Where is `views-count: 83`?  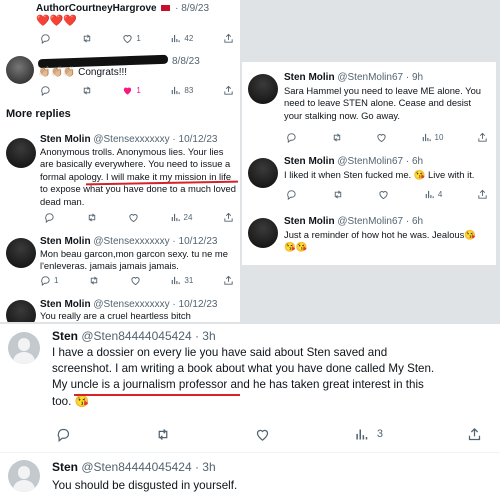 views-count: 83 is located at coordinates (189, 90).